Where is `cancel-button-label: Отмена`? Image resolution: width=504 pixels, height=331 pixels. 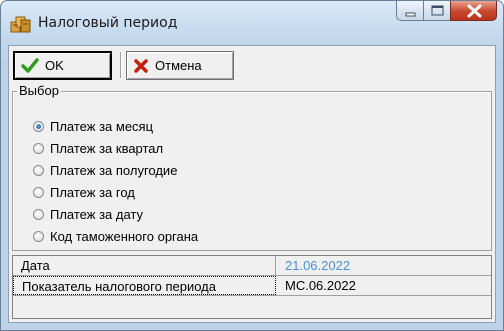 cancel-button-label: Отмена is located at coordinates (178, 65).